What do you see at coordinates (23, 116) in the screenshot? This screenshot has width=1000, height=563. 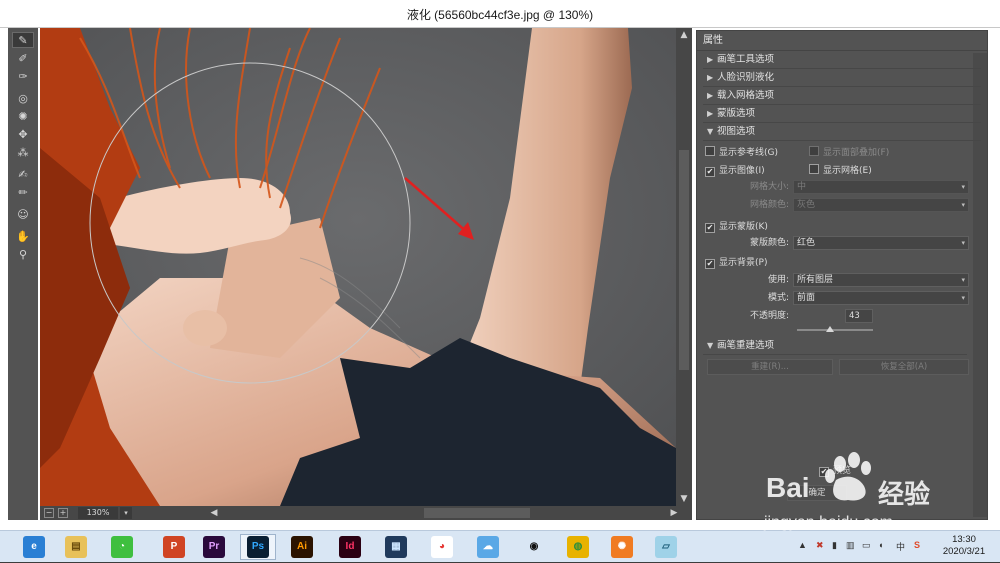 I see `pucker-tool-icon: ✺` at bounding box center [23, 116].